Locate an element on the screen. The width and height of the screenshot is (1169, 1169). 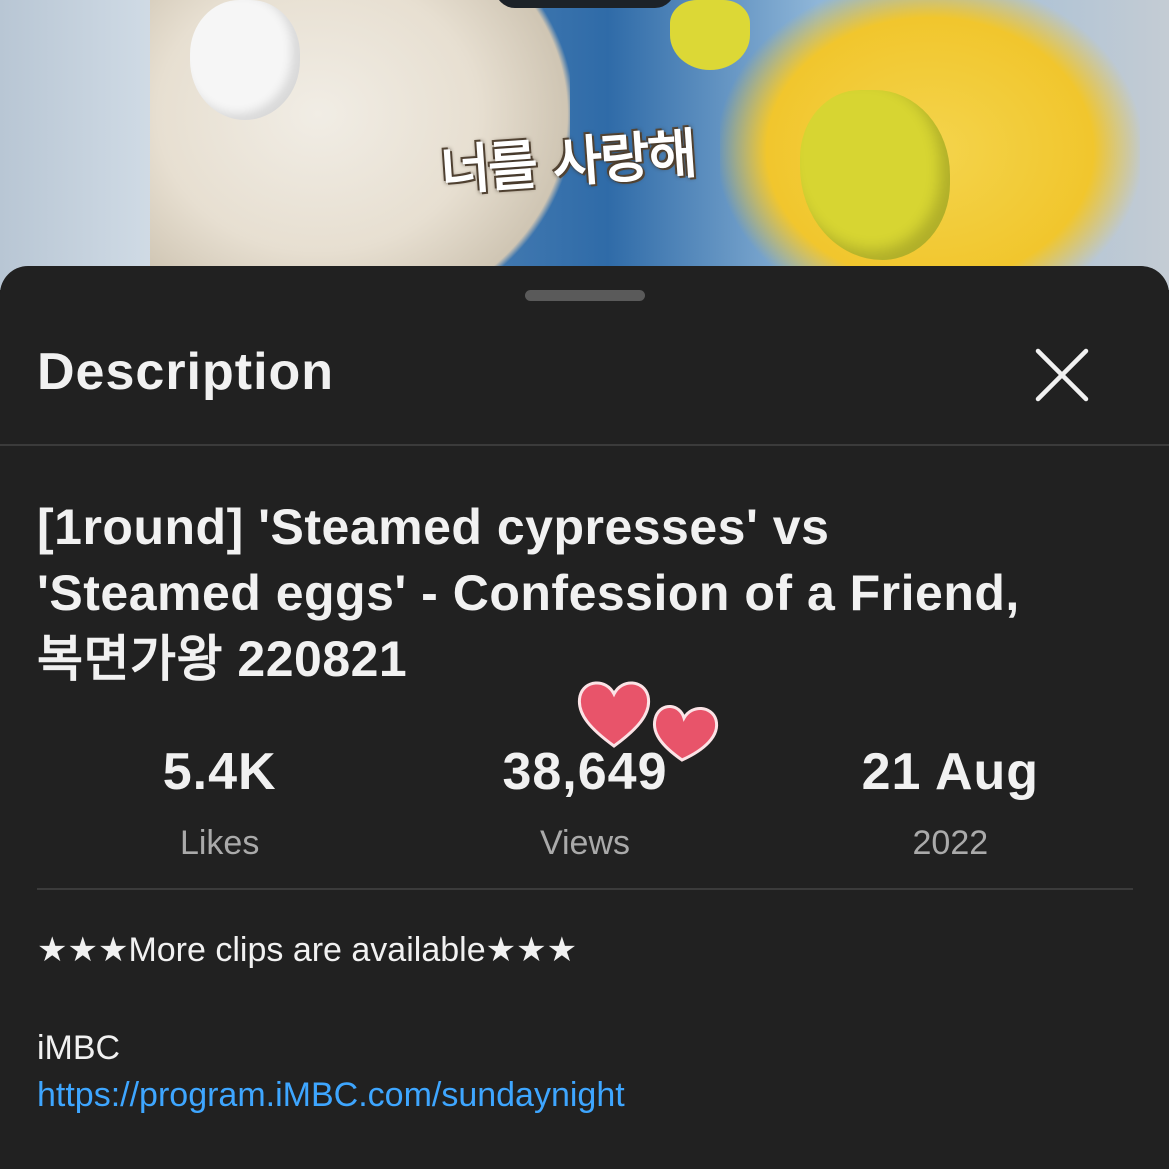
microphone-image is located at coordinates (585, 4).